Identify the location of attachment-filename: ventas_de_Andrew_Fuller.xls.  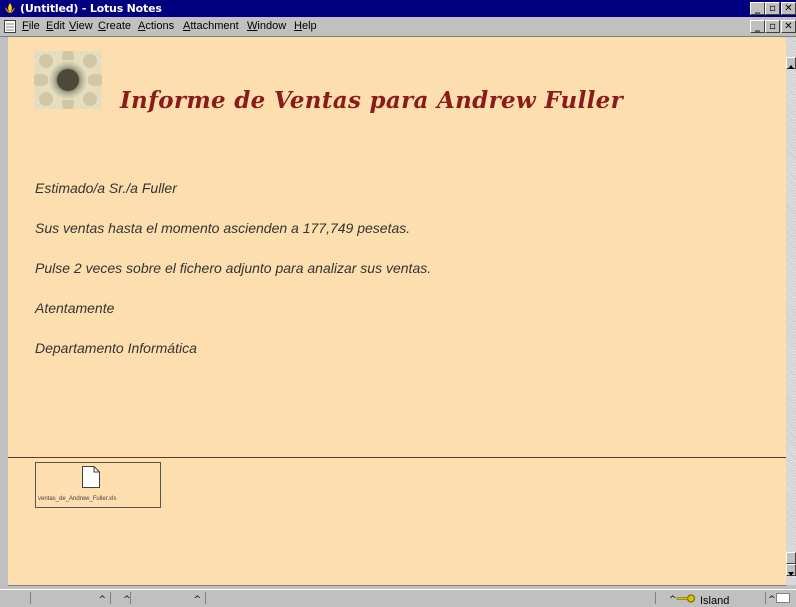
(77, 499).